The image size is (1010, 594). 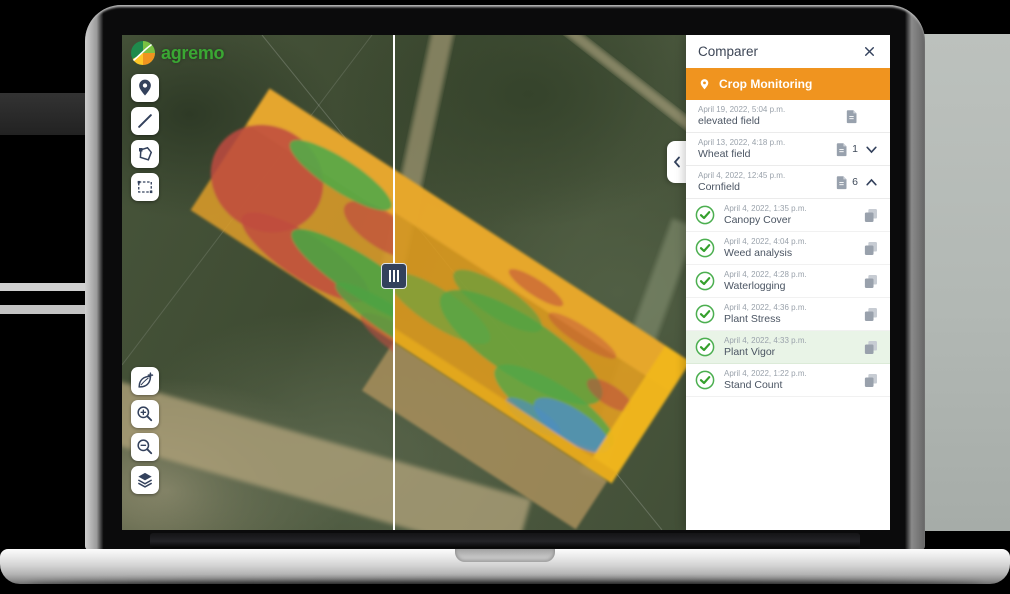 I want to click on map-toolbar-draw, so click(x=145, y=137).